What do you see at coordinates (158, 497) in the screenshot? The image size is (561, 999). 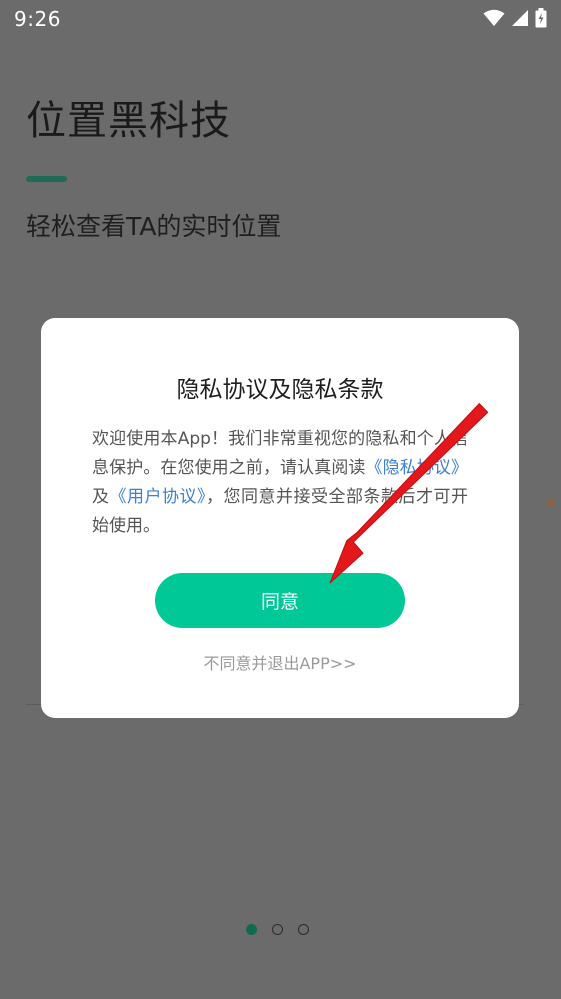 I see `user-agreement-link: 《用户协议》` at bounding box center [158, 497].